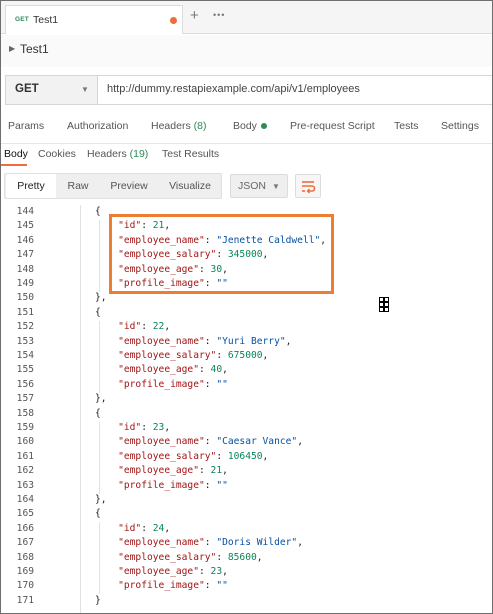 Image resolution: width=493 pixels, height=614 pixels. What do you see at coordinates (25, 327) in the screenshot?
I see `line-number: 152` at bounding box center [25, 327].